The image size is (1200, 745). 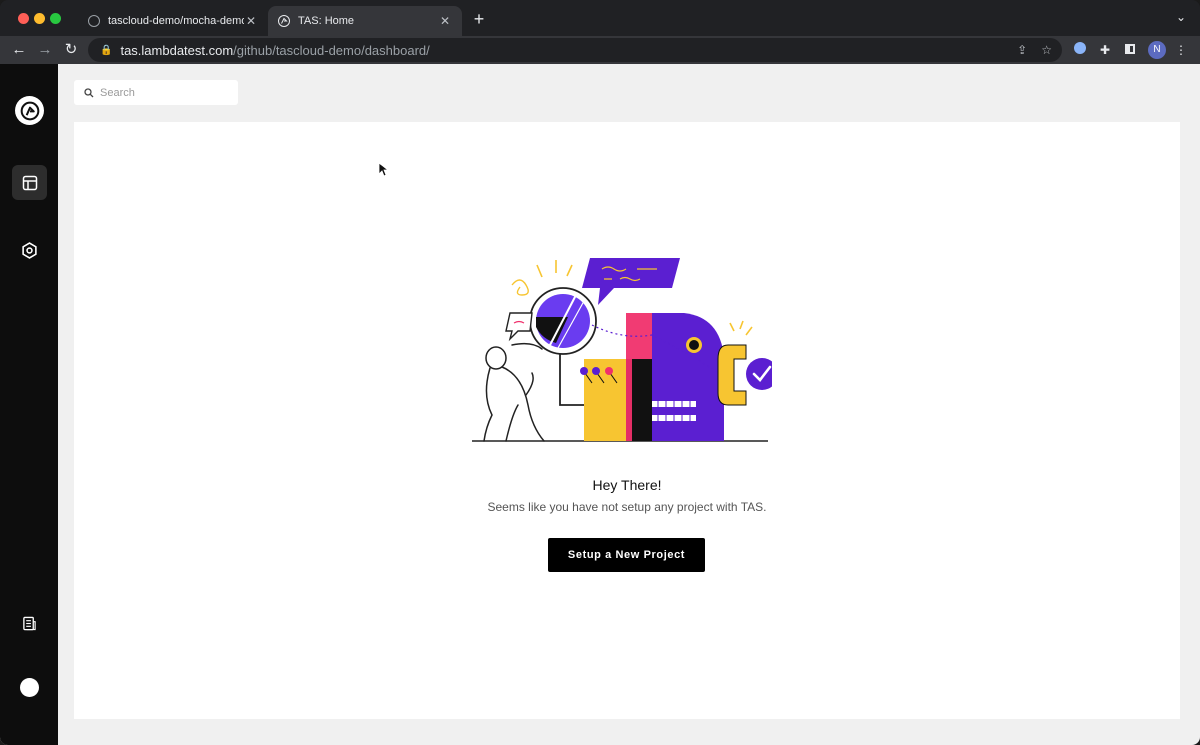 What do you see at coordinates (1181, 50) in the screenshot?
I see `browser-menu-icon: ⋮` at bounding box center [1181, 50].